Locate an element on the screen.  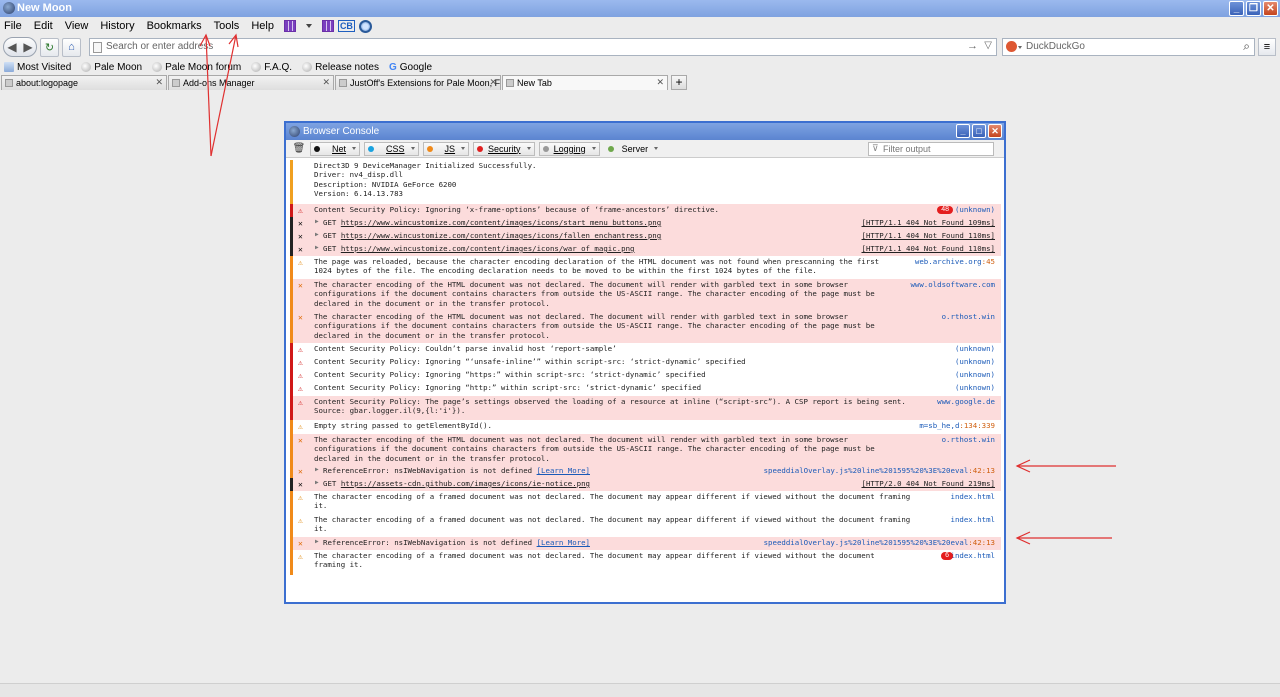
filter-security-button: Security is located at coordinates (504, 148).